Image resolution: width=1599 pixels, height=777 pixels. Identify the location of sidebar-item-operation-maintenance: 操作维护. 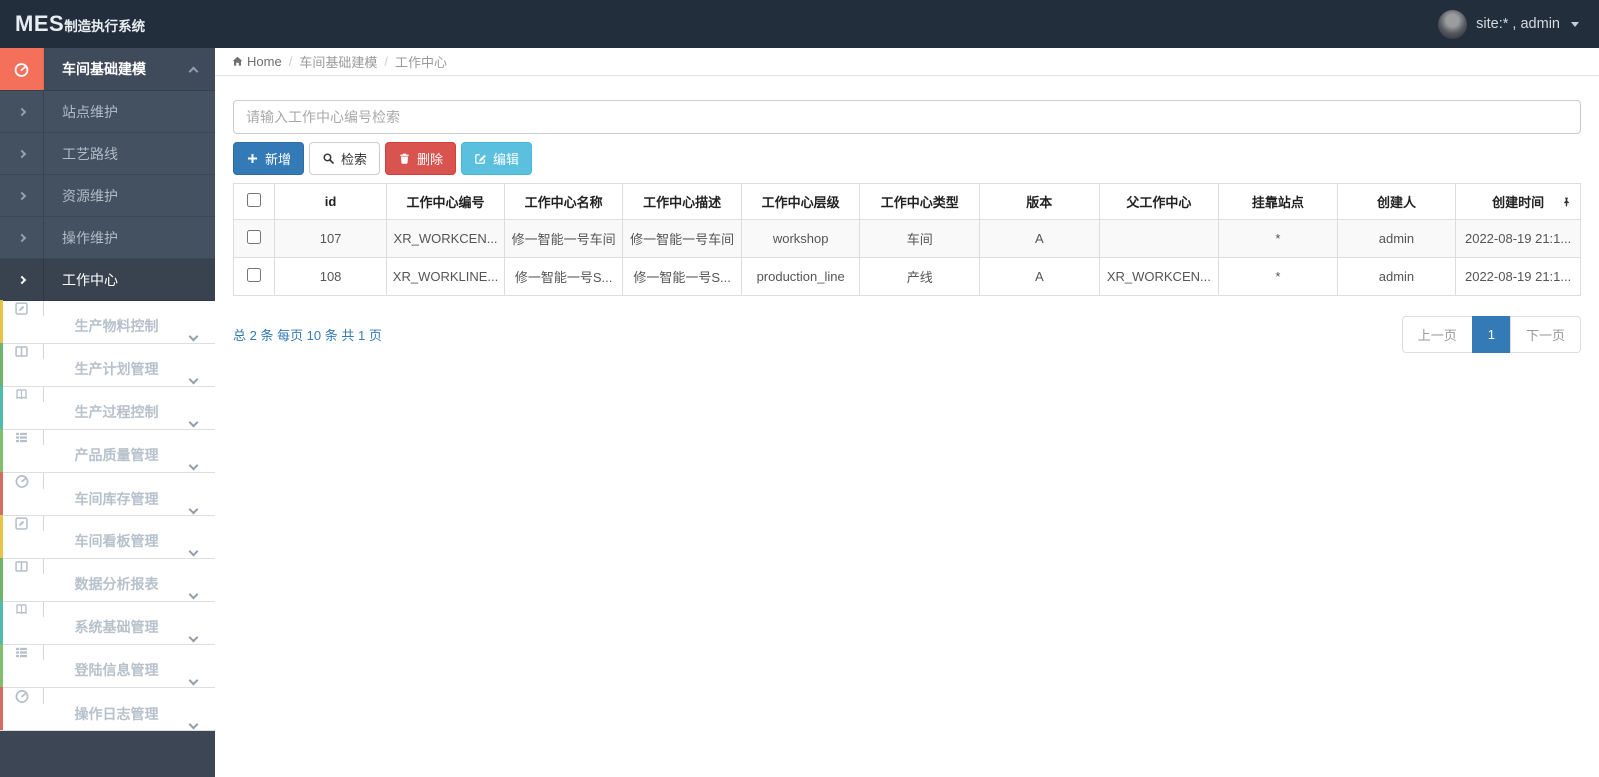
(107, 238).